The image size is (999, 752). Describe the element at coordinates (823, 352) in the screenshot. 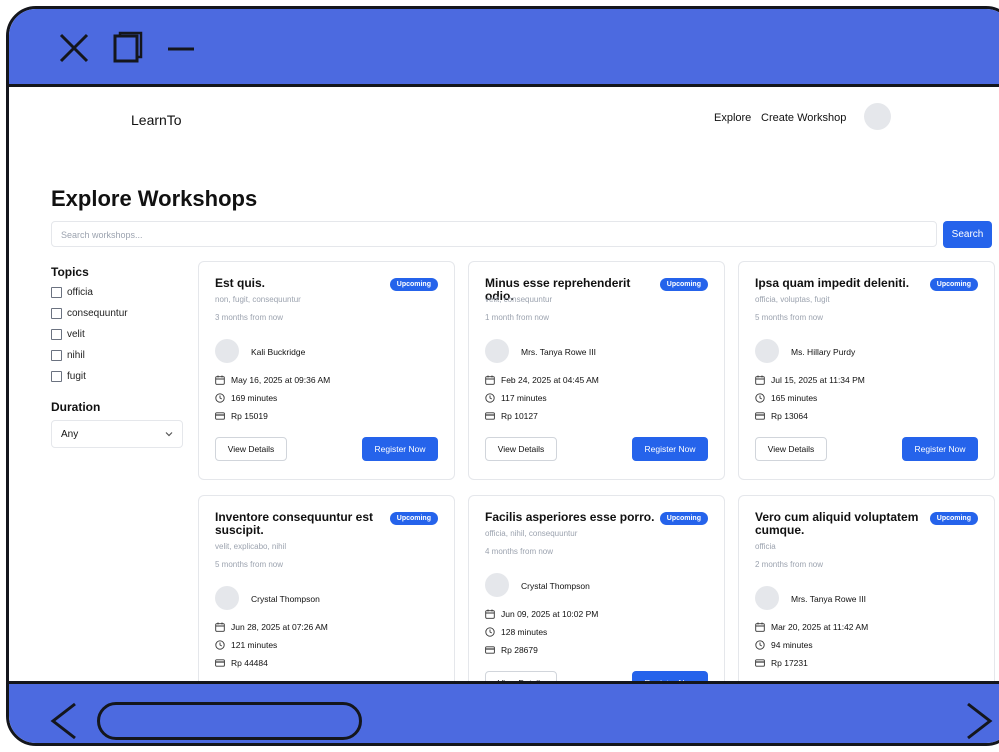

I see `host-name: Ms. Hillary Purdy` at that location.